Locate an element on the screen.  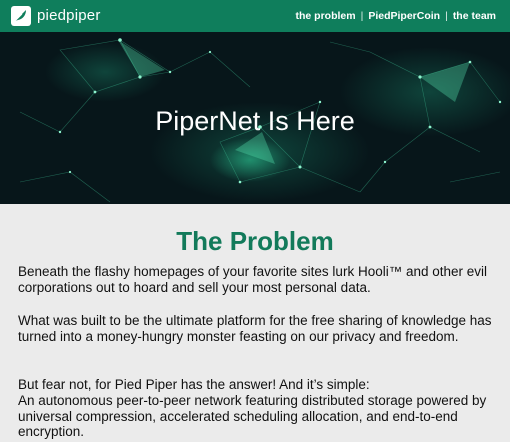
hero-title: PiperNet Is Here is located at coordinates (255, 121).